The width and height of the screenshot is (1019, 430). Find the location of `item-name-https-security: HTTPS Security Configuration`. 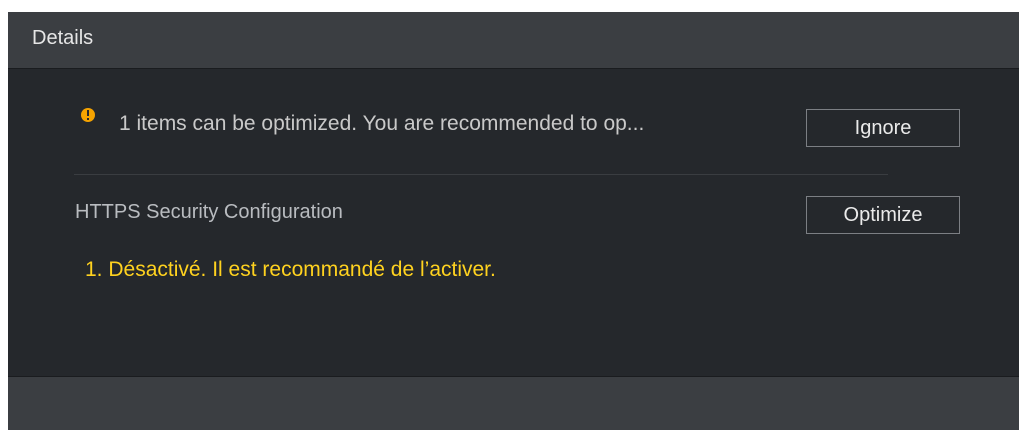

item-name-https-security: HTTPS Security Configuration is located at coordinates (209, 212).